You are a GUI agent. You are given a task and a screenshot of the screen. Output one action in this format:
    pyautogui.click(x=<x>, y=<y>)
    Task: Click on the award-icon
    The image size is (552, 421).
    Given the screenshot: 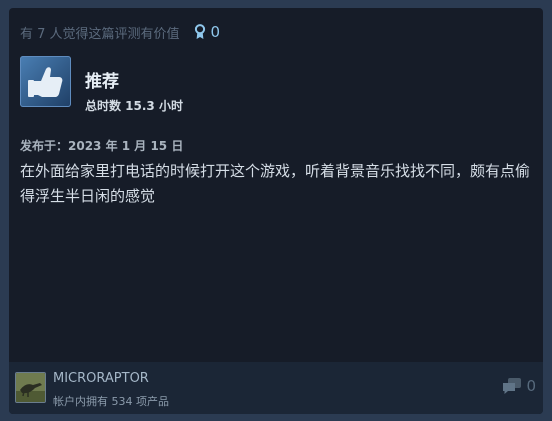 What is the action you would take?
    pyautogui.click(x=199, y=31)
    